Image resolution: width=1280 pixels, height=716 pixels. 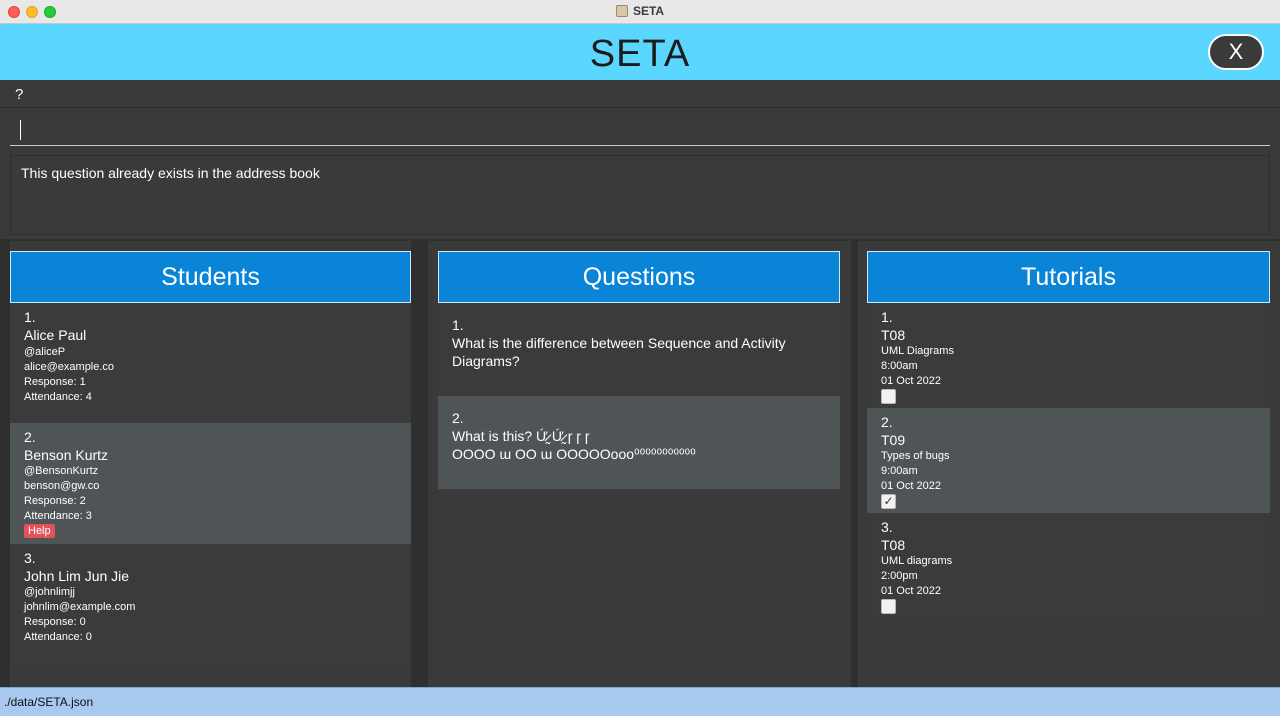 What do you see at coordinates (887, 527) in the screenshot?
I see `tutorial-index: 3.` at bounding box center [887, 527].